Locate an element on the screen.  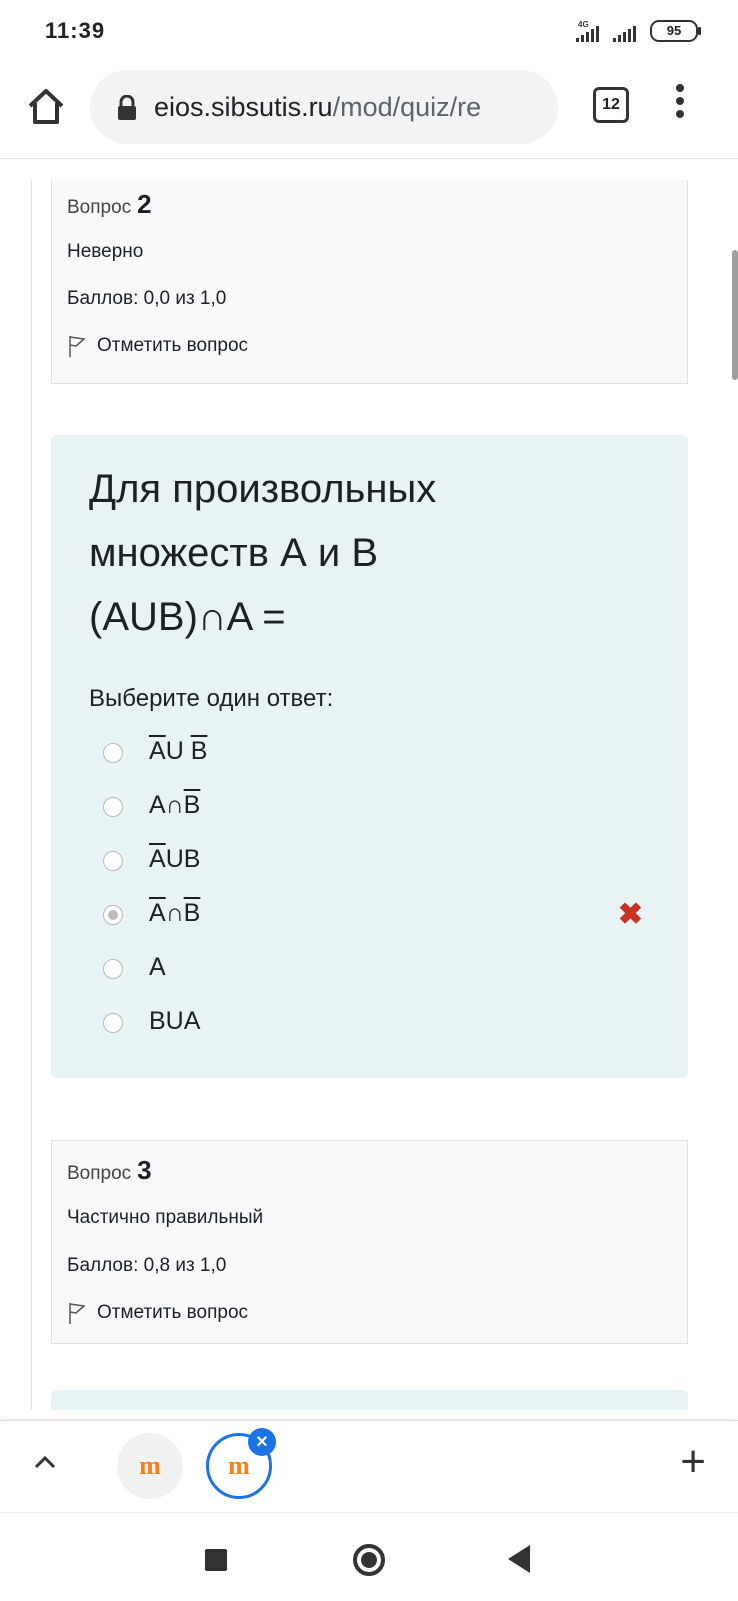
content-rail is located at coordinates (31, 795).